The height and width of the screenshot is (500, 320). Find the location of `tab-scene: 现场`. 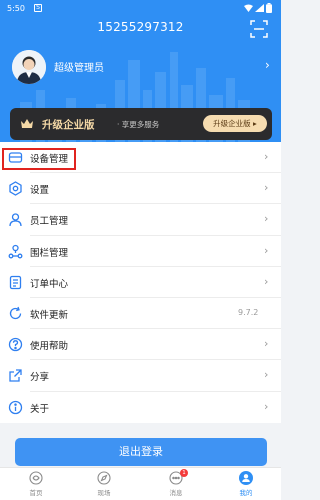

tab-scene: 现场 is located at coordinates (104, 484).